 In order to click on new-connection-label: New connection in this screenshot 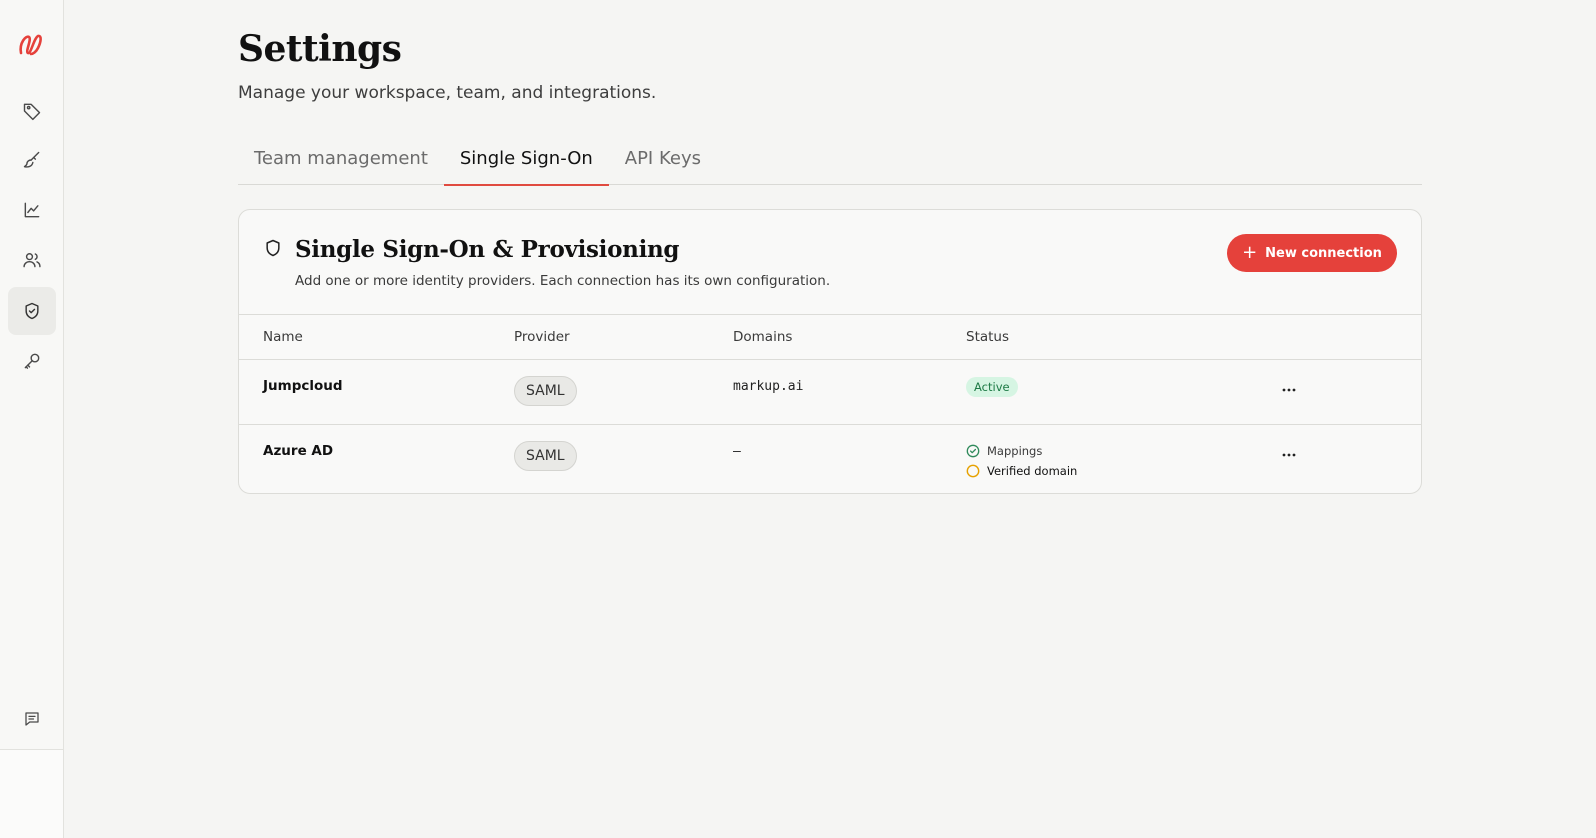, I will do `click(1323, 253)`.